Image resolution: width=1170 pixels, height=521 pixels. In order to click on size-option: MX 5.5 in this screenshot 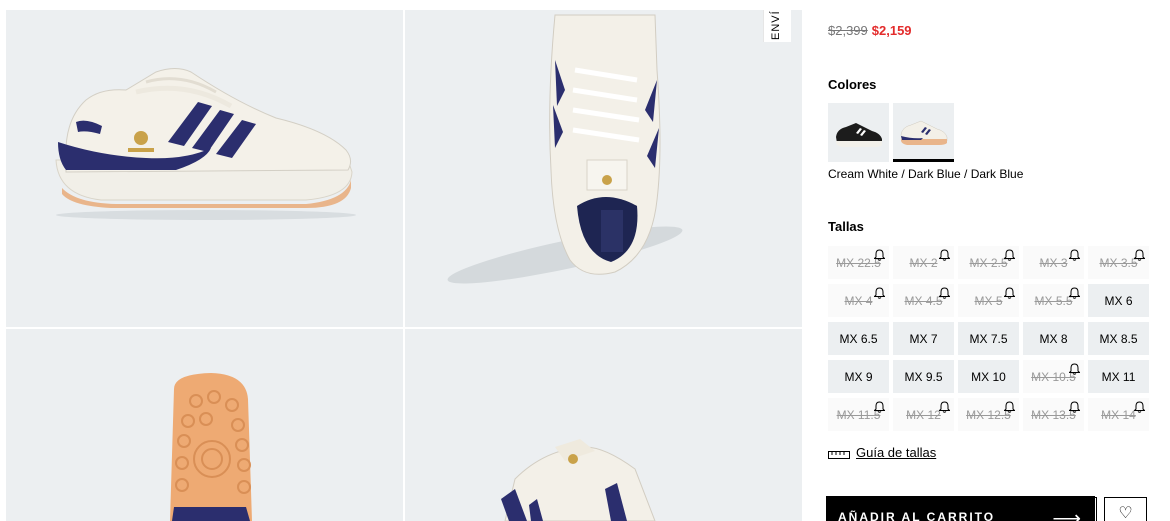, I will do `click(1053, 300)`.